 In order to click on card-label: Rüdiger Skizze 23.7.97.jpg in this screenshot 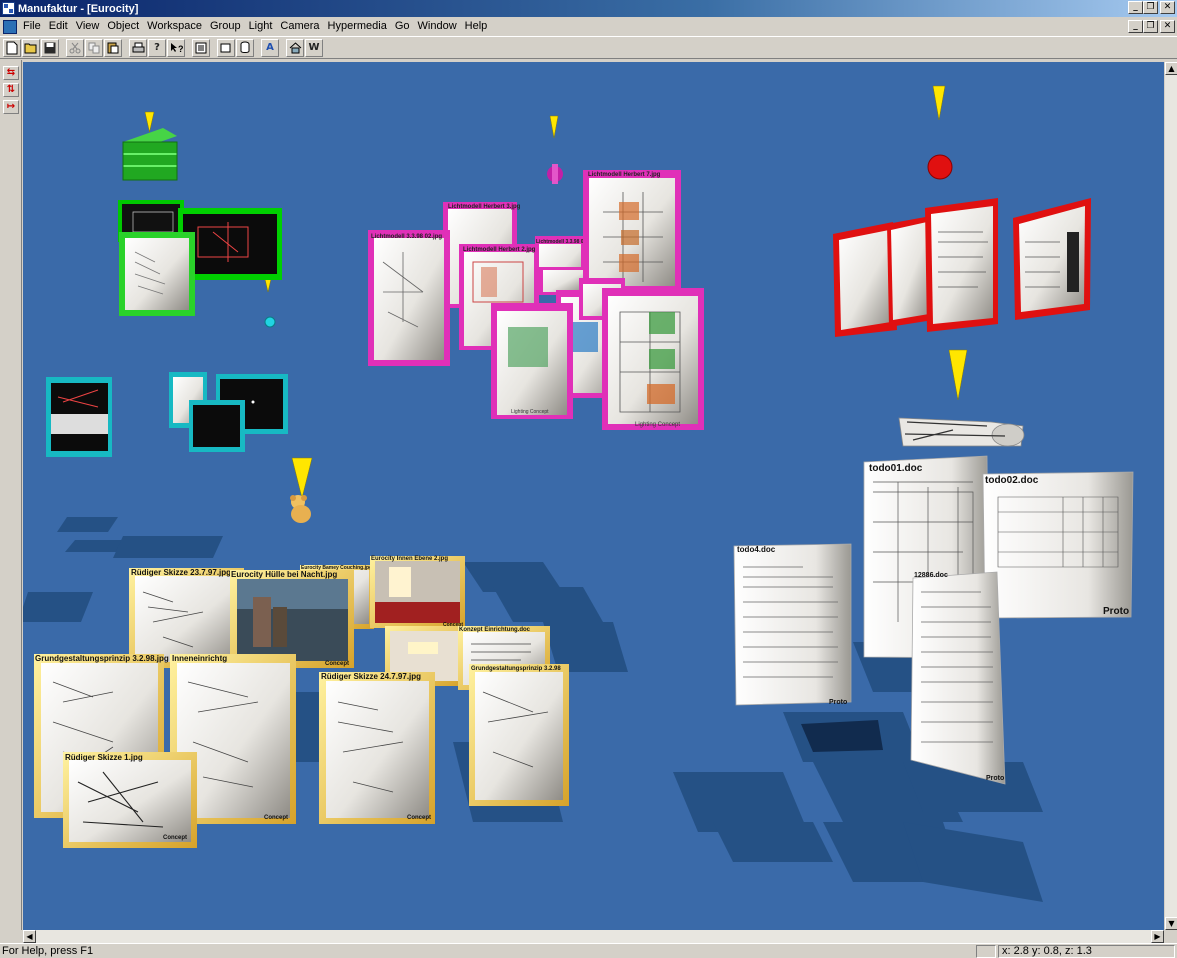, I will do `click(181, 572)`.